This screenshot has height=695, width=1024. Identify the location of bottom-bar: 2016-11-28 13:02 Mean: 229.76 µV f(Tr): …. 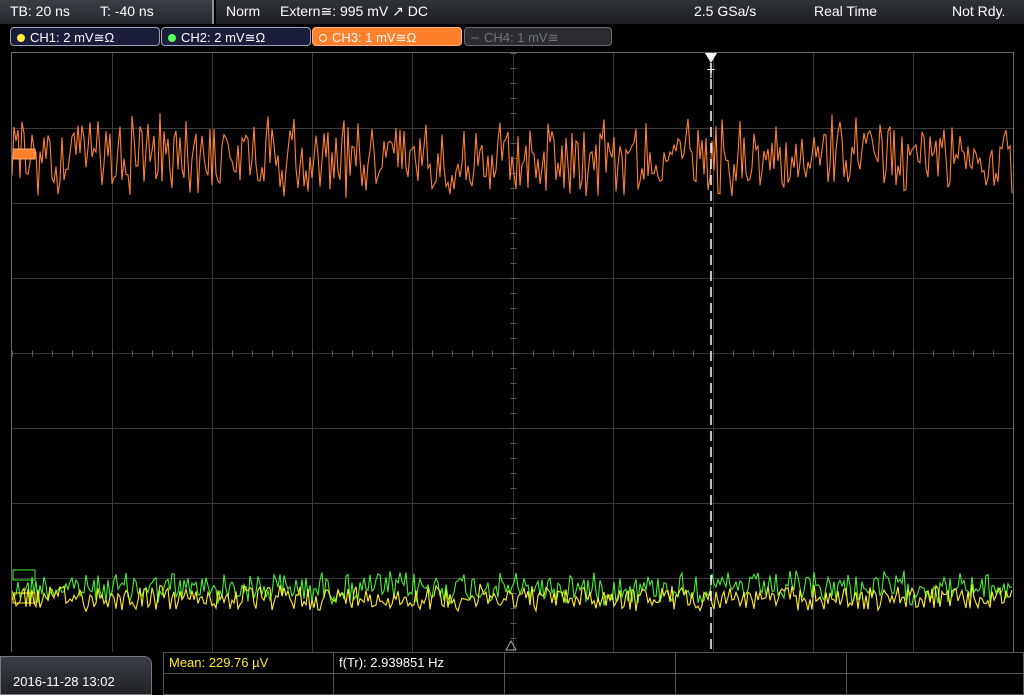
(512, 673).